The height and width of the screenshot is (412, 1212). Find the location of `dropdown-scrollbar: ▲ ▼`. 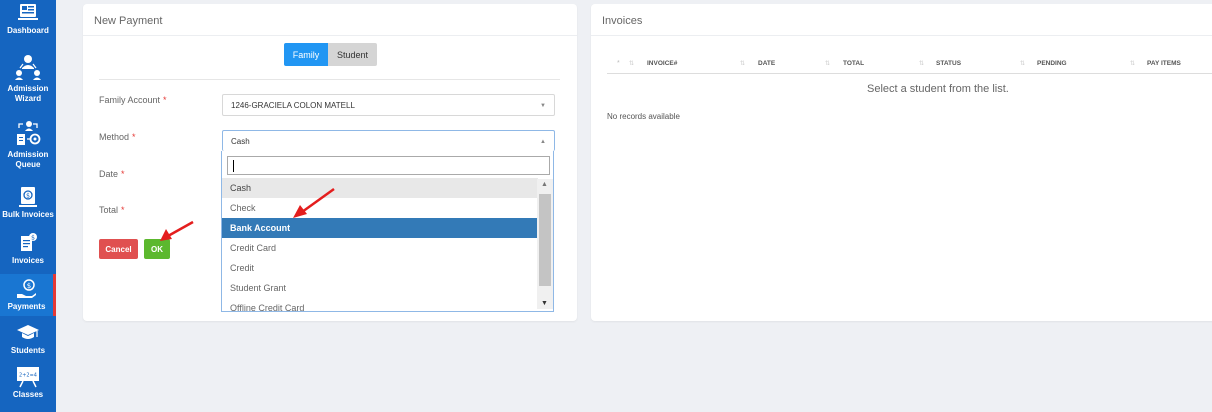

dropdown-scrollbar: ▲ ▼ is located at coordinates (545, 244).